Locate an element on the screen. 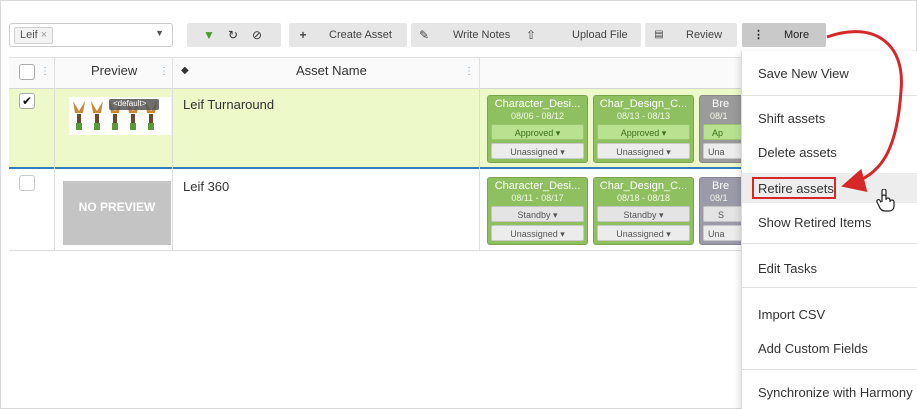 The image size is (917, 409). sort-icon: ◆ is located at coordinates (185, 73).